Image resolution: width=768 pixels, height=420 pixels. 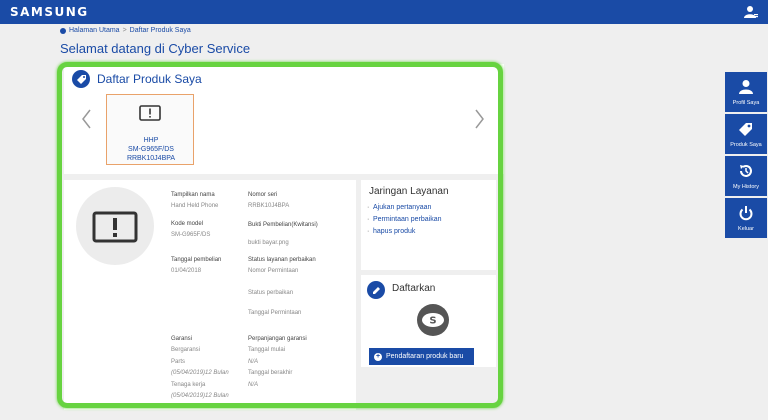 What do you see at coordinates (94, 30) in the screenshot?
I see `breadcrumb-home: Halaman Utama` at bounding box center [94, 30].